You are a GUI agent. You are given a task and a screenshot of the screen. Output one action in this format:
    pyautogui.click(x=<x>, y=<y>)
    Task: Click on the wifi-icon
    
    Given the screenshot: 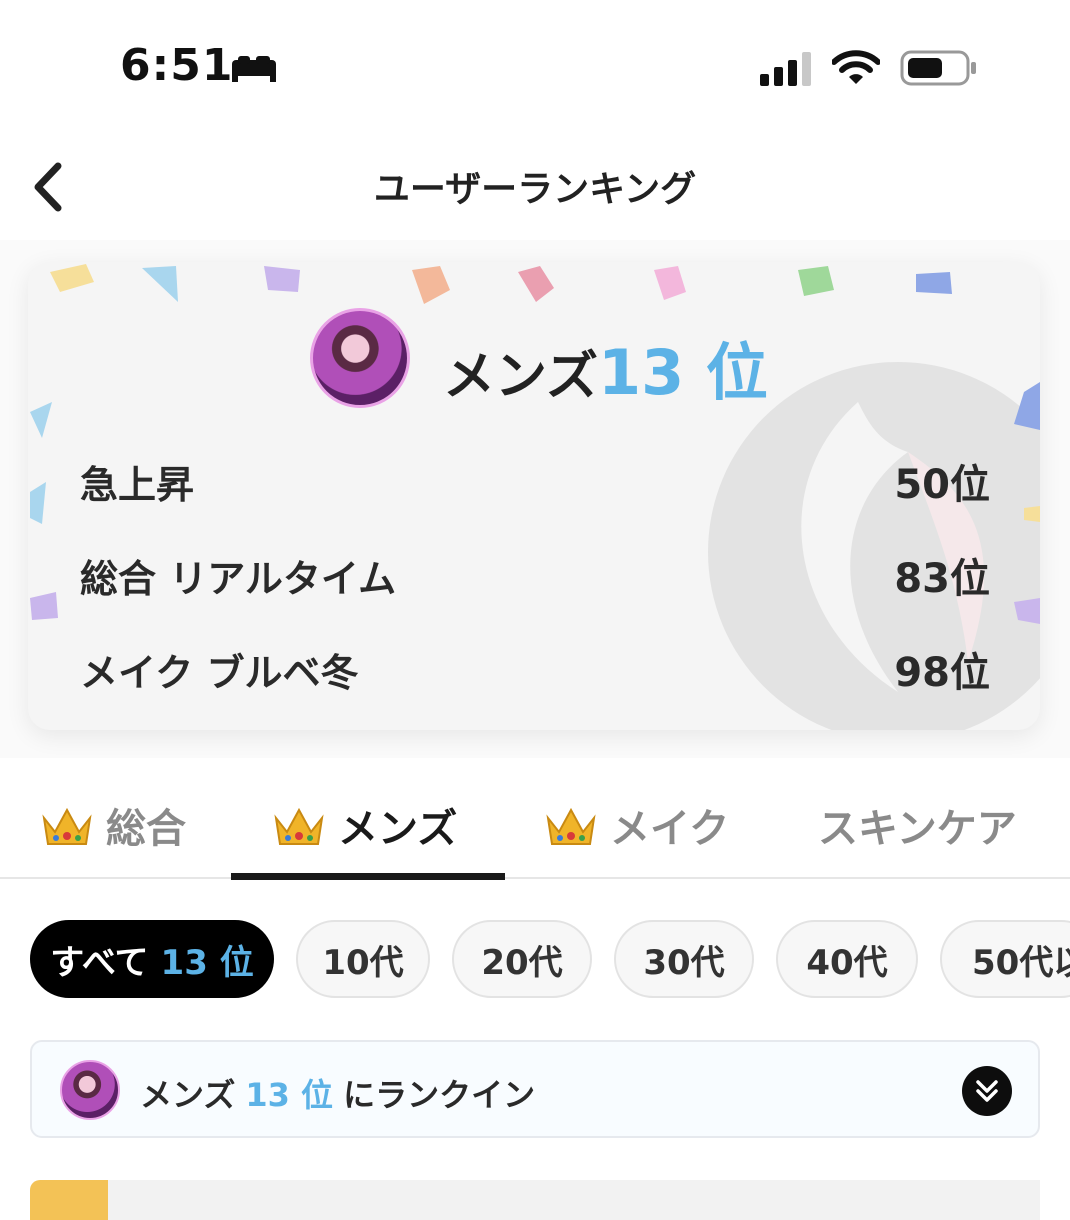 What is the action you would take?
    pyautogui.click(x=856, y=67)
    